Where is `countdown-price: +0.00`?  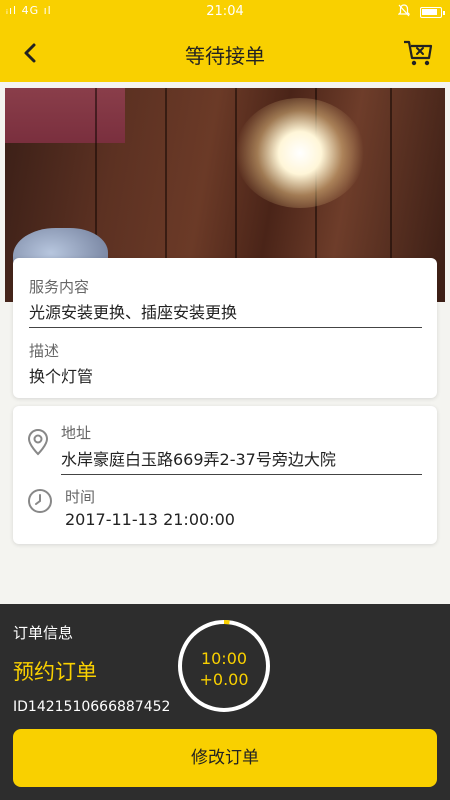
countdown-price: +0.00 is located at coordinates (224, 679).